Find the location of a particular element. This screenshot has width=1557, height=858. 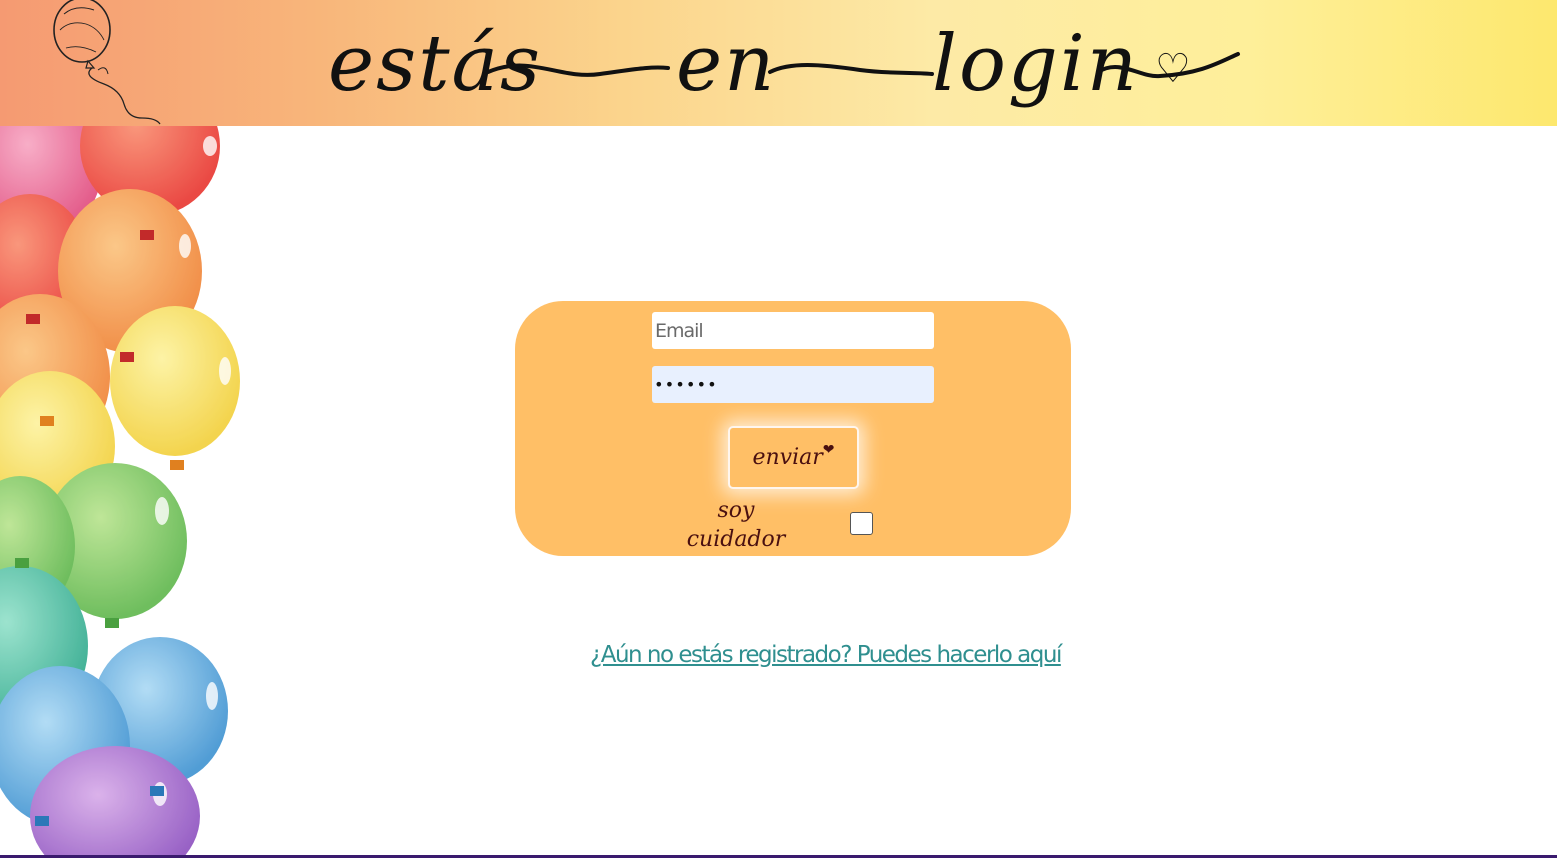

balloons-decoration is located at coordinates (120, 492).